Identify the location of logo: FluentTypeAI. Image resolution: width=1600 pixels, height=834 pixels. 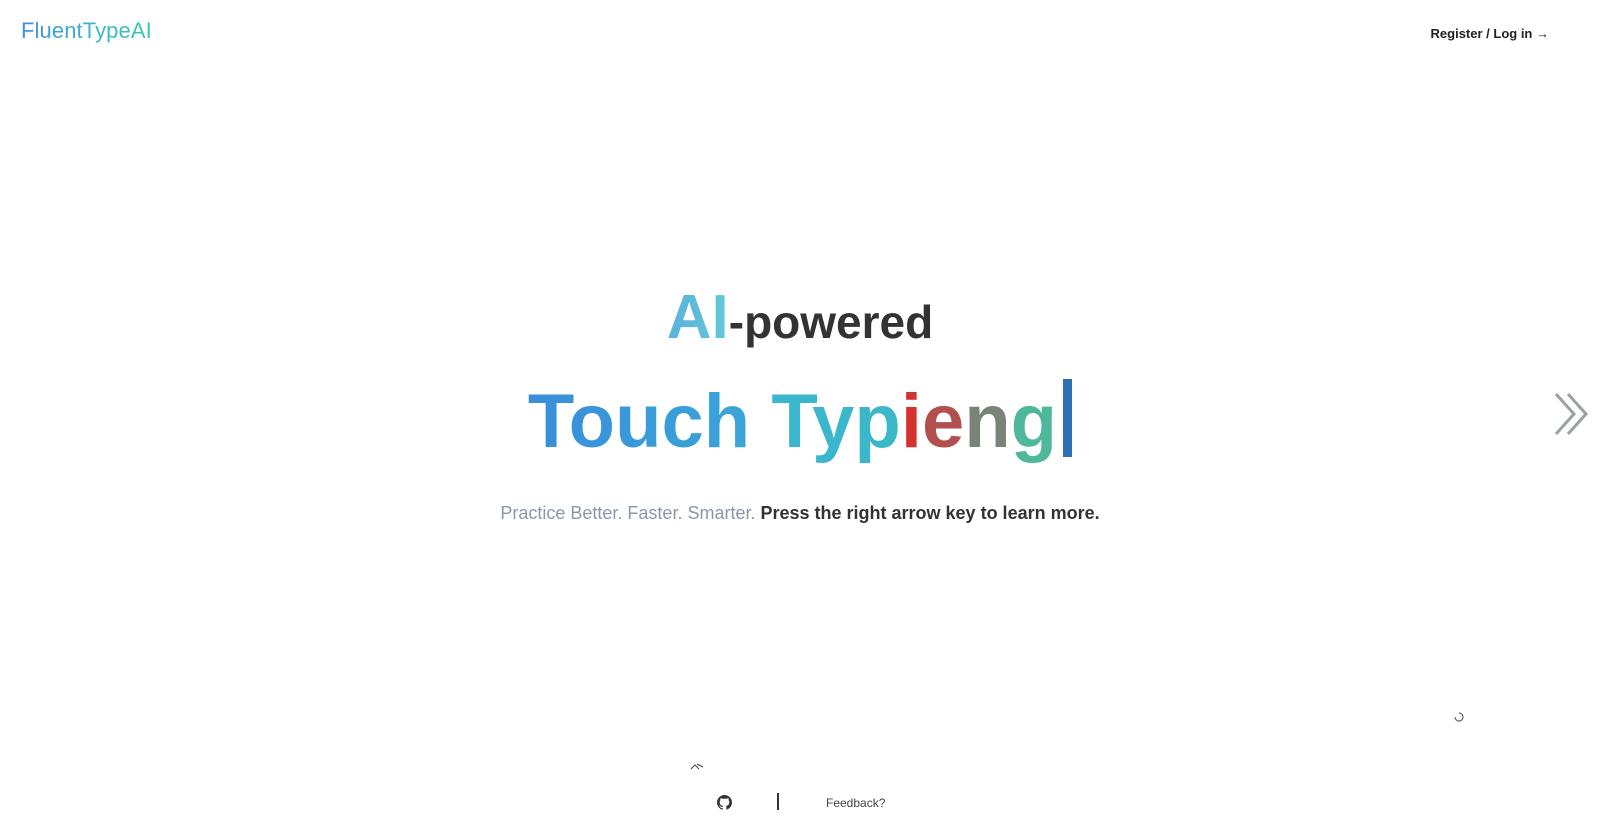
(86, 31).